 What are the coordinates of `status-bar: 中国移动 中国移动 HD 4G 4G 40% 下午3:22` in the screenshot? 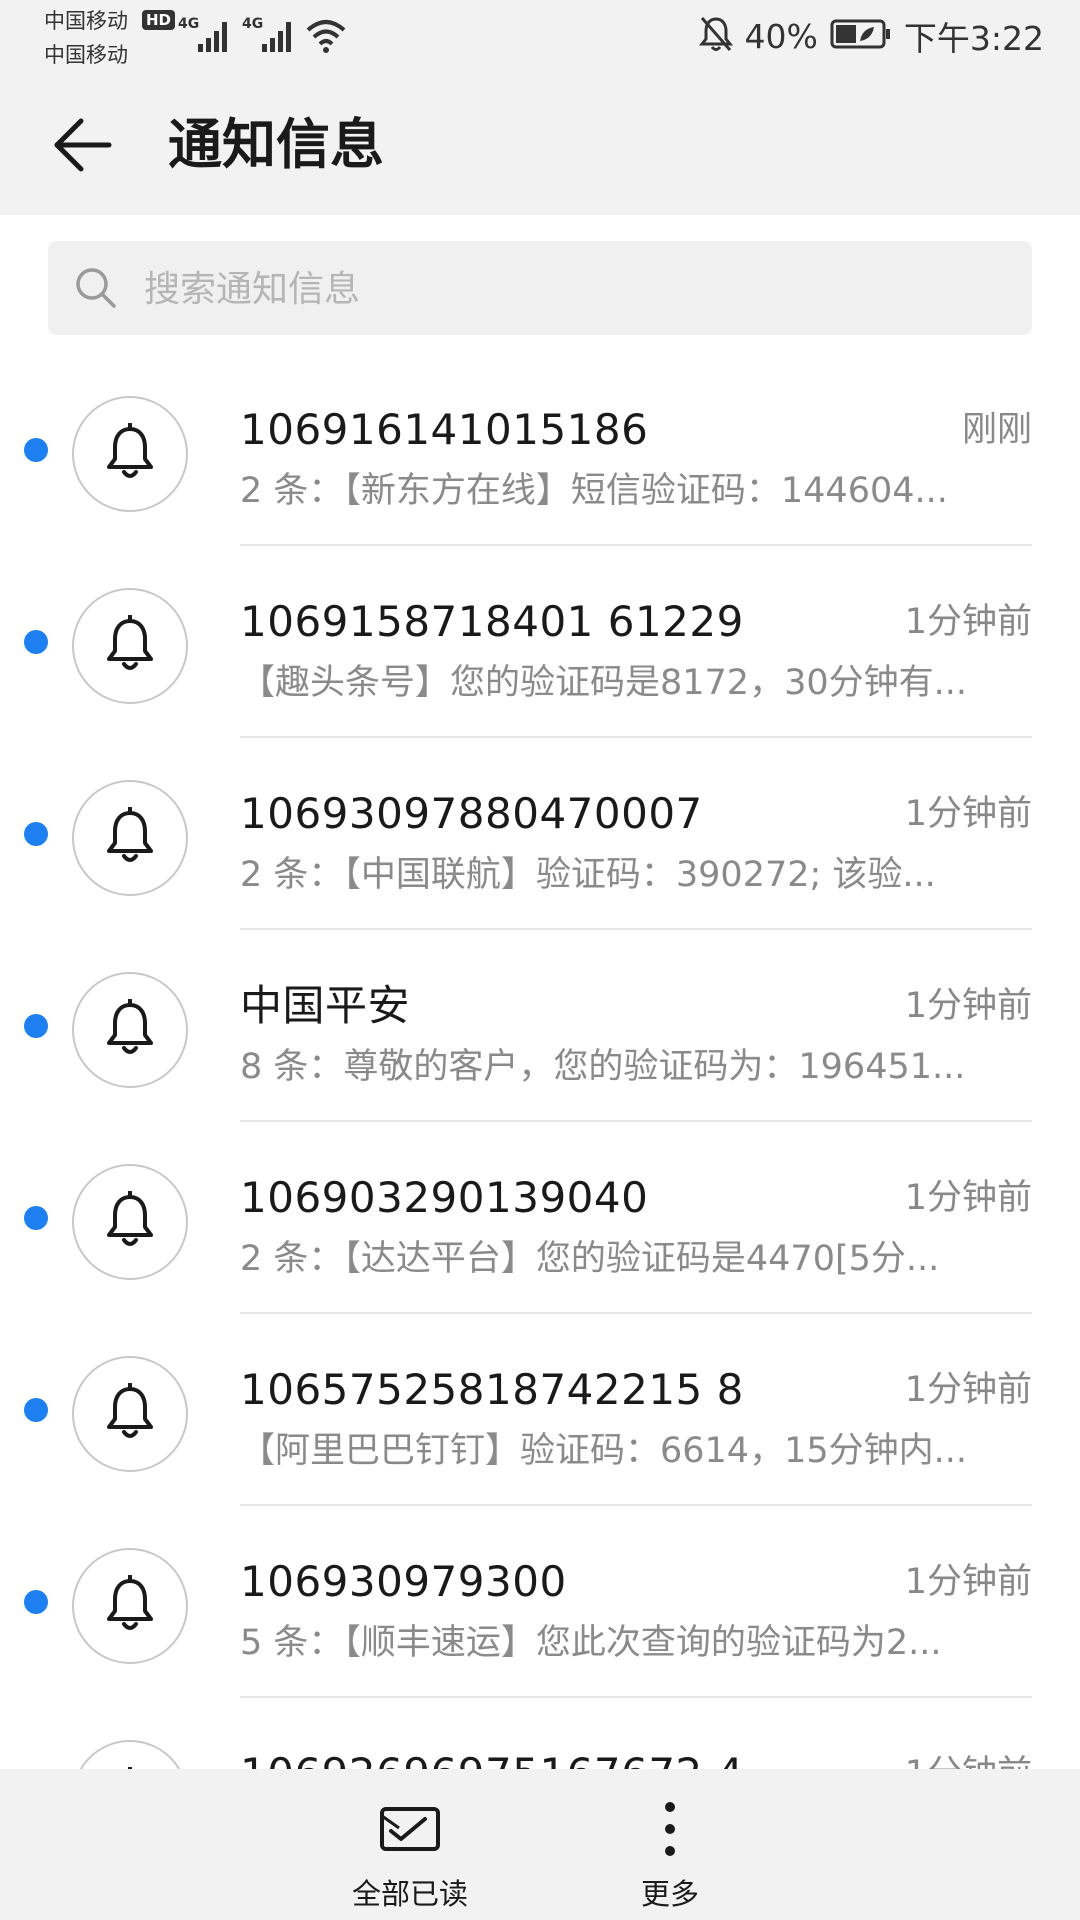 It's located at (540, 36).